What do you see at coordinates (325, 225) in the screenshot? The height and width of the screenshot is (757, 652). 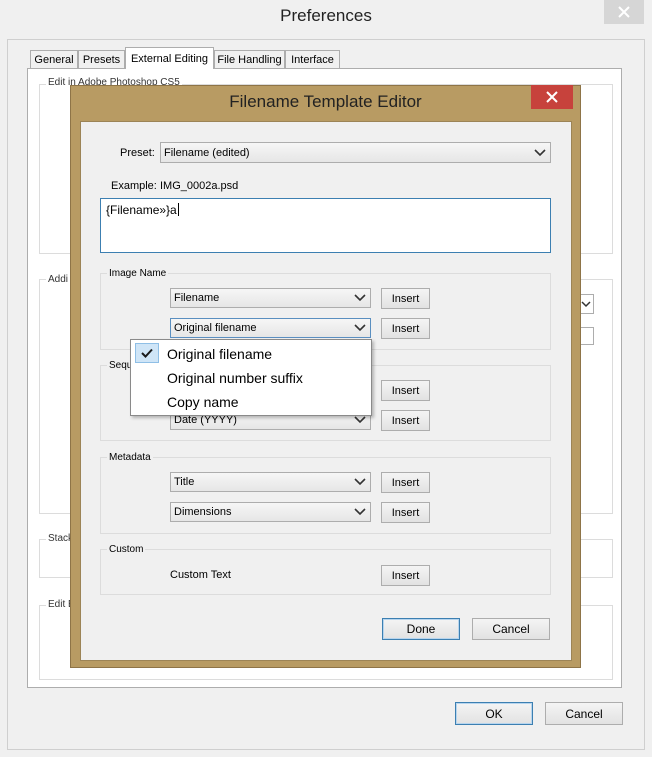 I see `token-editor-field: {Filename»}a` at bounding box center [325, 225].